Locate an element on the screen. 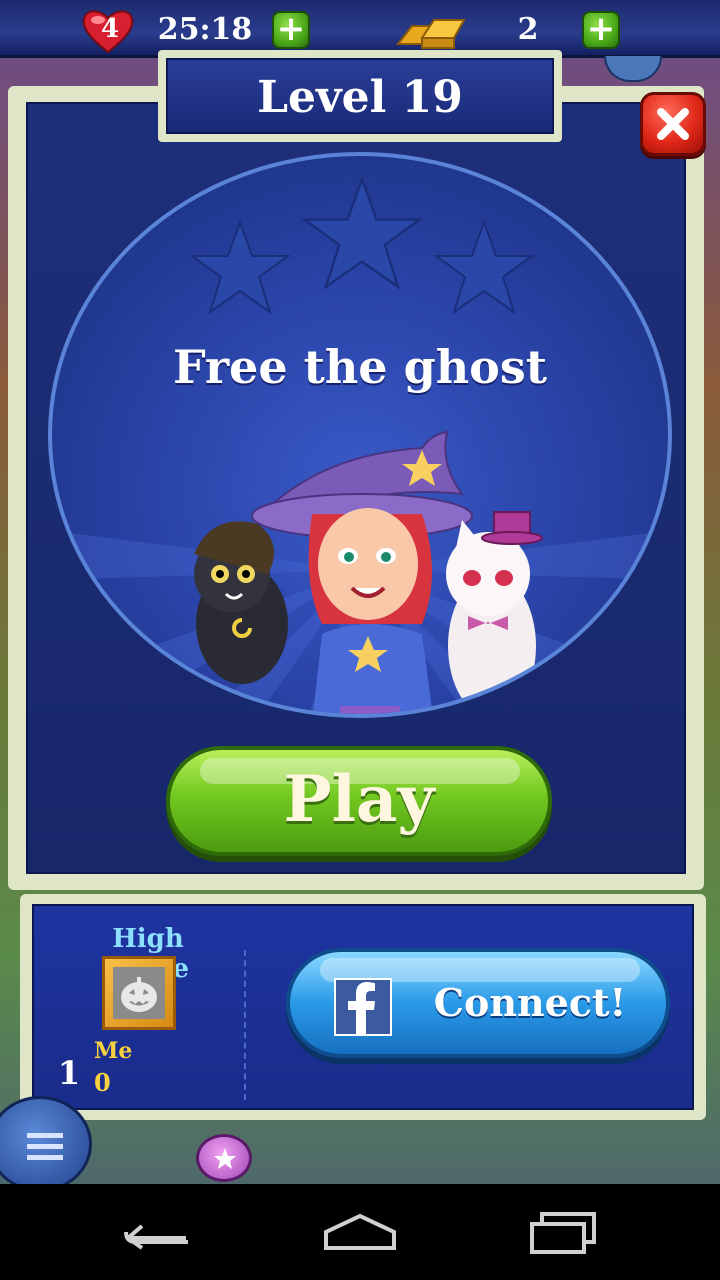 The height and width of the screenshot is (1280, 720). level-title-tab: Level 19 is located at coordinates (360, 96).